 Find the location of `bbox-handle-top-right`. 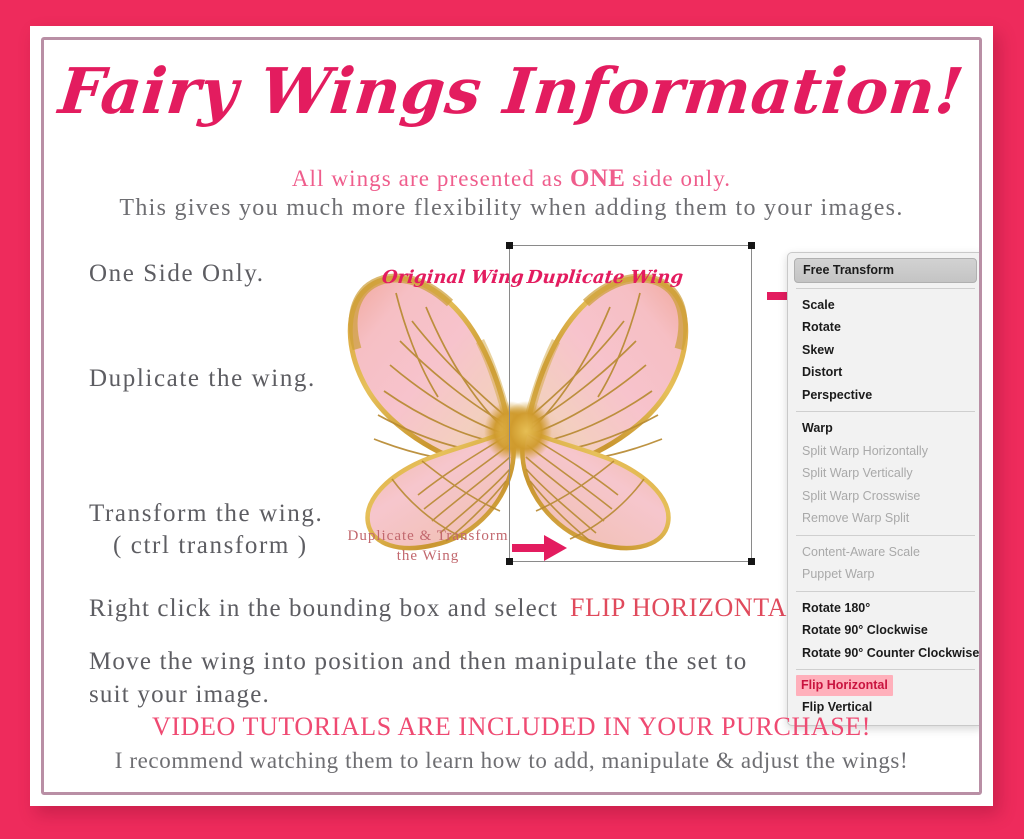

bbox-handle-top-right is located at coordinates (751, 245).